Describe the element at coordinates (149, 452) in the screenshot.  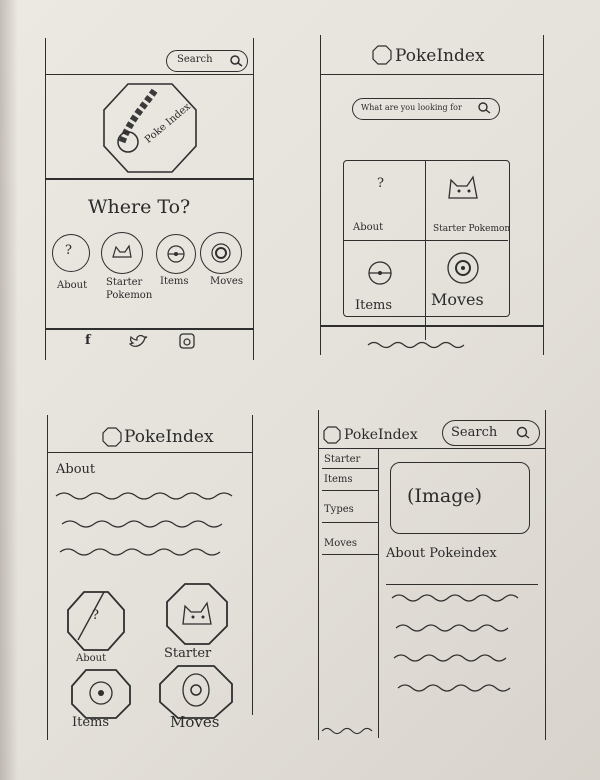
I see `w3-header-line` at that location.